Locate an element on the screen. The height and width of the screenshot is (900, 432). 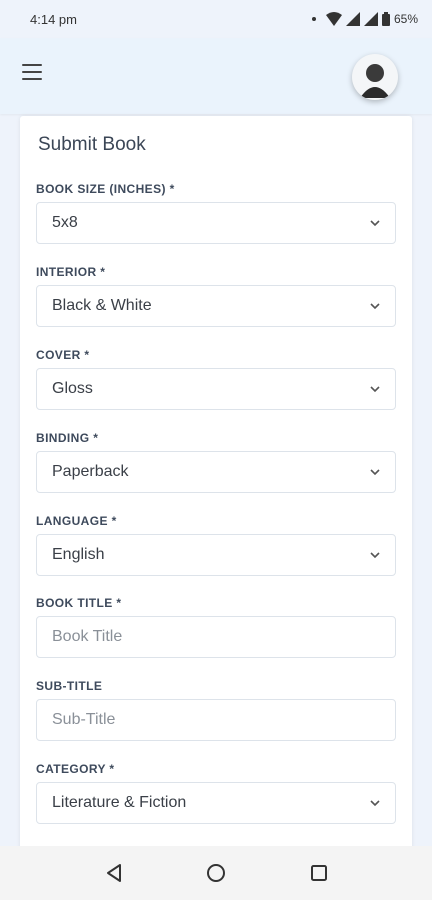
book-title-placeholder: Book Title is located at coordinates (87, 636).